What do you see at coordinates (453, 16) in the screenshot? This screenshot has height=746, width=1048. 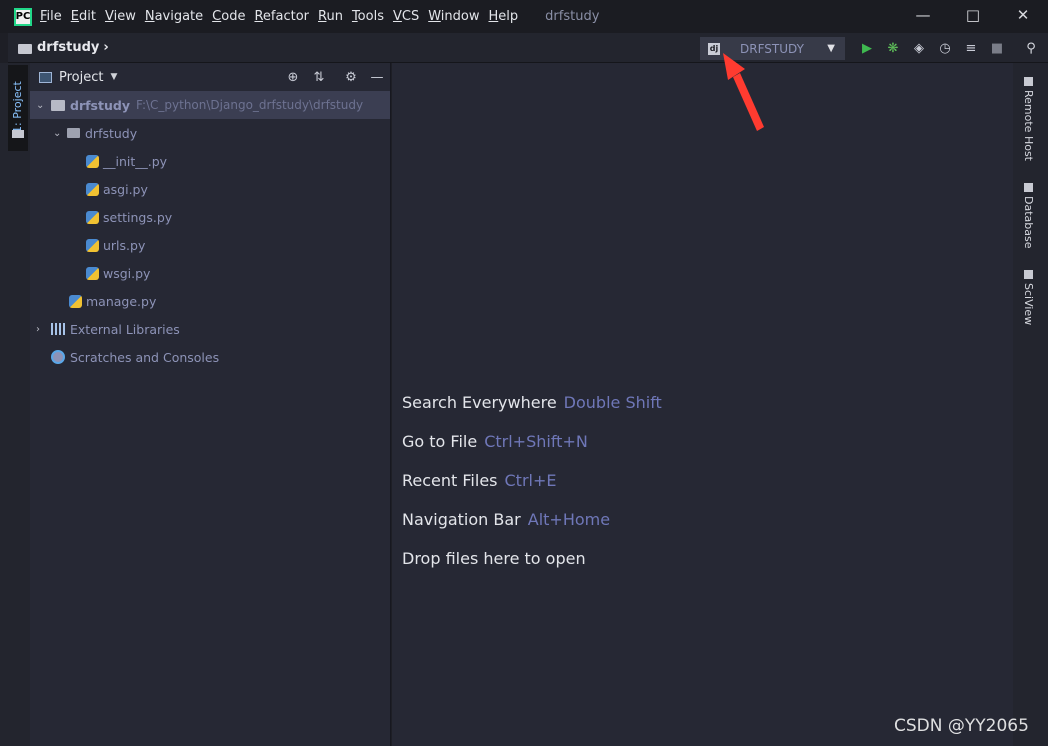 I see `menu-window: Window` at bounding box center [453, 16].